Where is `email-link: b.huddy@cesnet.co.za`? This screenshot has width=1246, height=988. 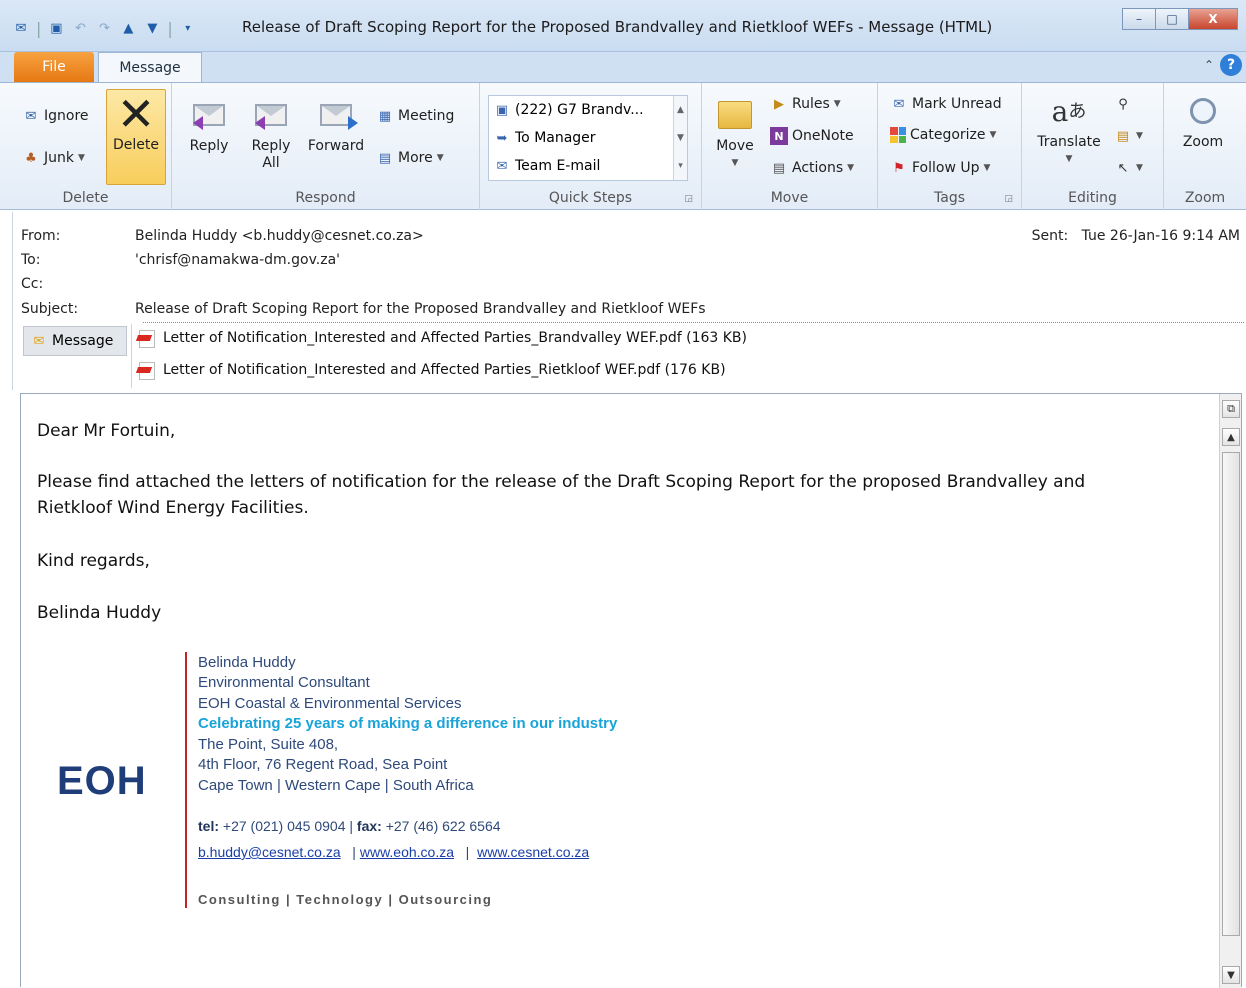 email-link: b.huddy@cesnet.co.za is located at coordinates (269, 852).